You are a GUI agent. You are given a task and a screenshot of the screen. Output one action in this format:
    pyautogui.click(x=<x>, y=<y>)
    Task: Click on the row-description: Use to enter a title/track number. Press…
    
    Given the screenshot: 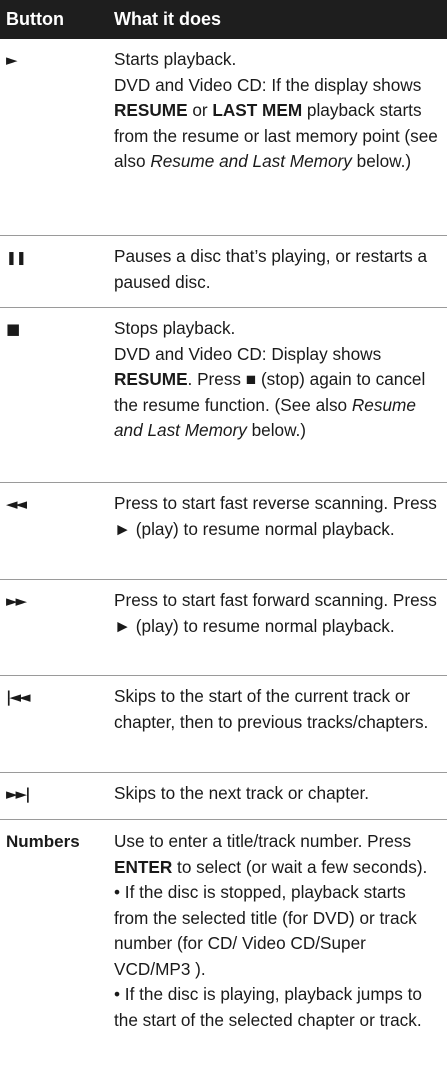 What is the action you would take?
    pyautogui.click(x=280, y=931)
    